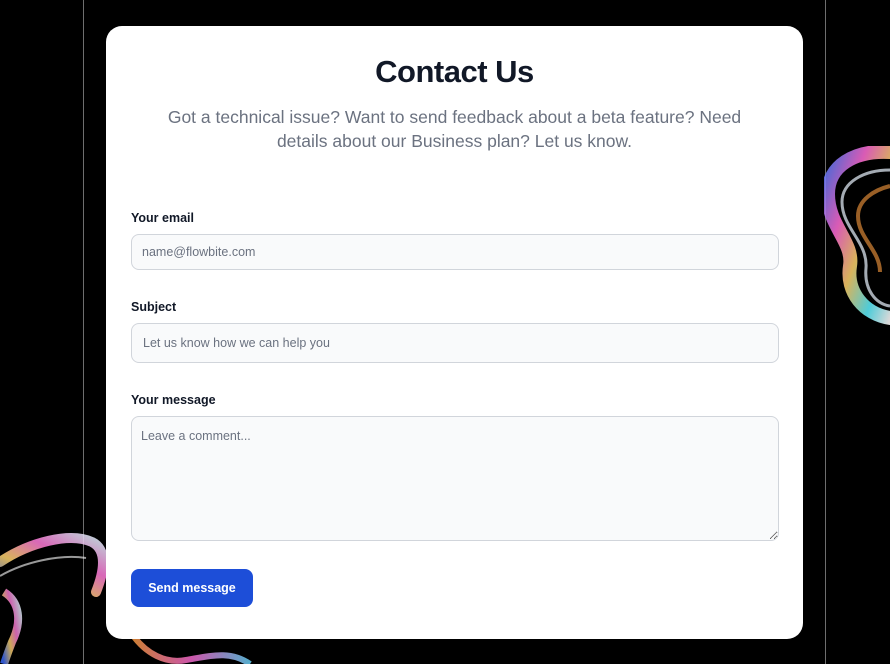  I want to click on subject-field, so click(455, 343).